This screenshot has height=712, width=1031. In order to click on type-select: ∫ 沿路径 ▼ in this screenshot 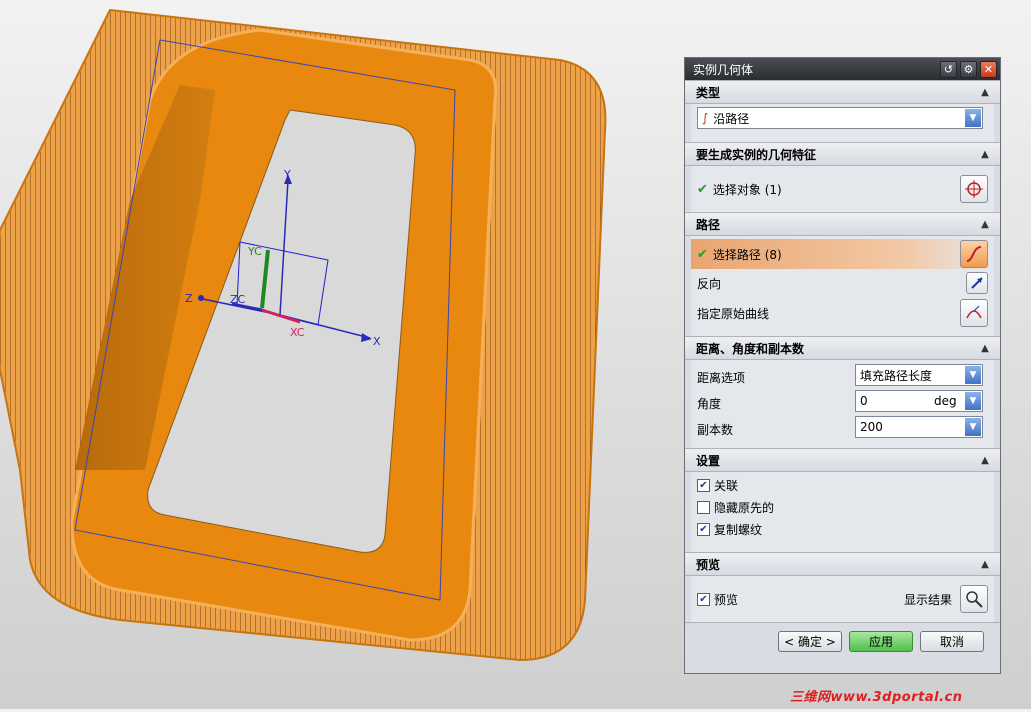, I will do `click(840, 118)`.